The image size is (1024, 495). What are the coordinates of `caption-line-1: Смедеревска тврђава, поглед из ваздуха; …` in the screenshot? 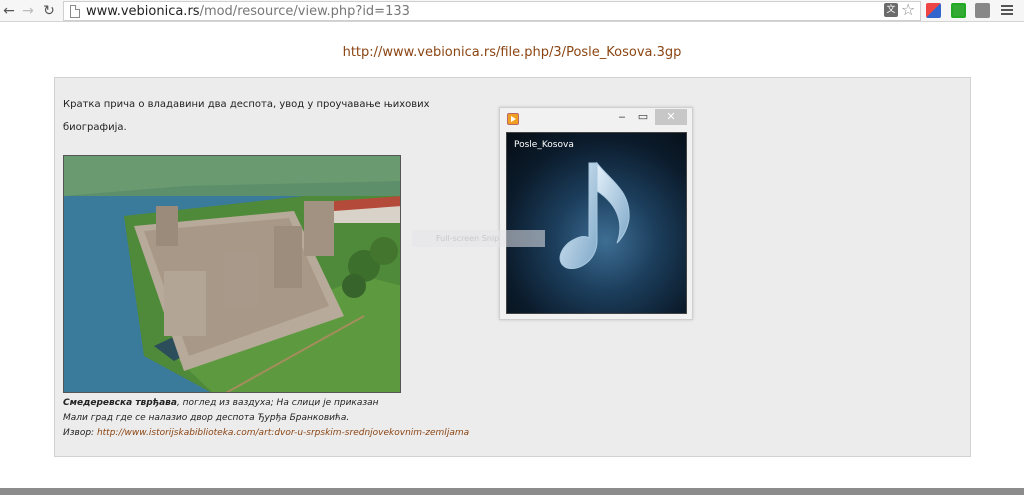 It's located at (266, 403).